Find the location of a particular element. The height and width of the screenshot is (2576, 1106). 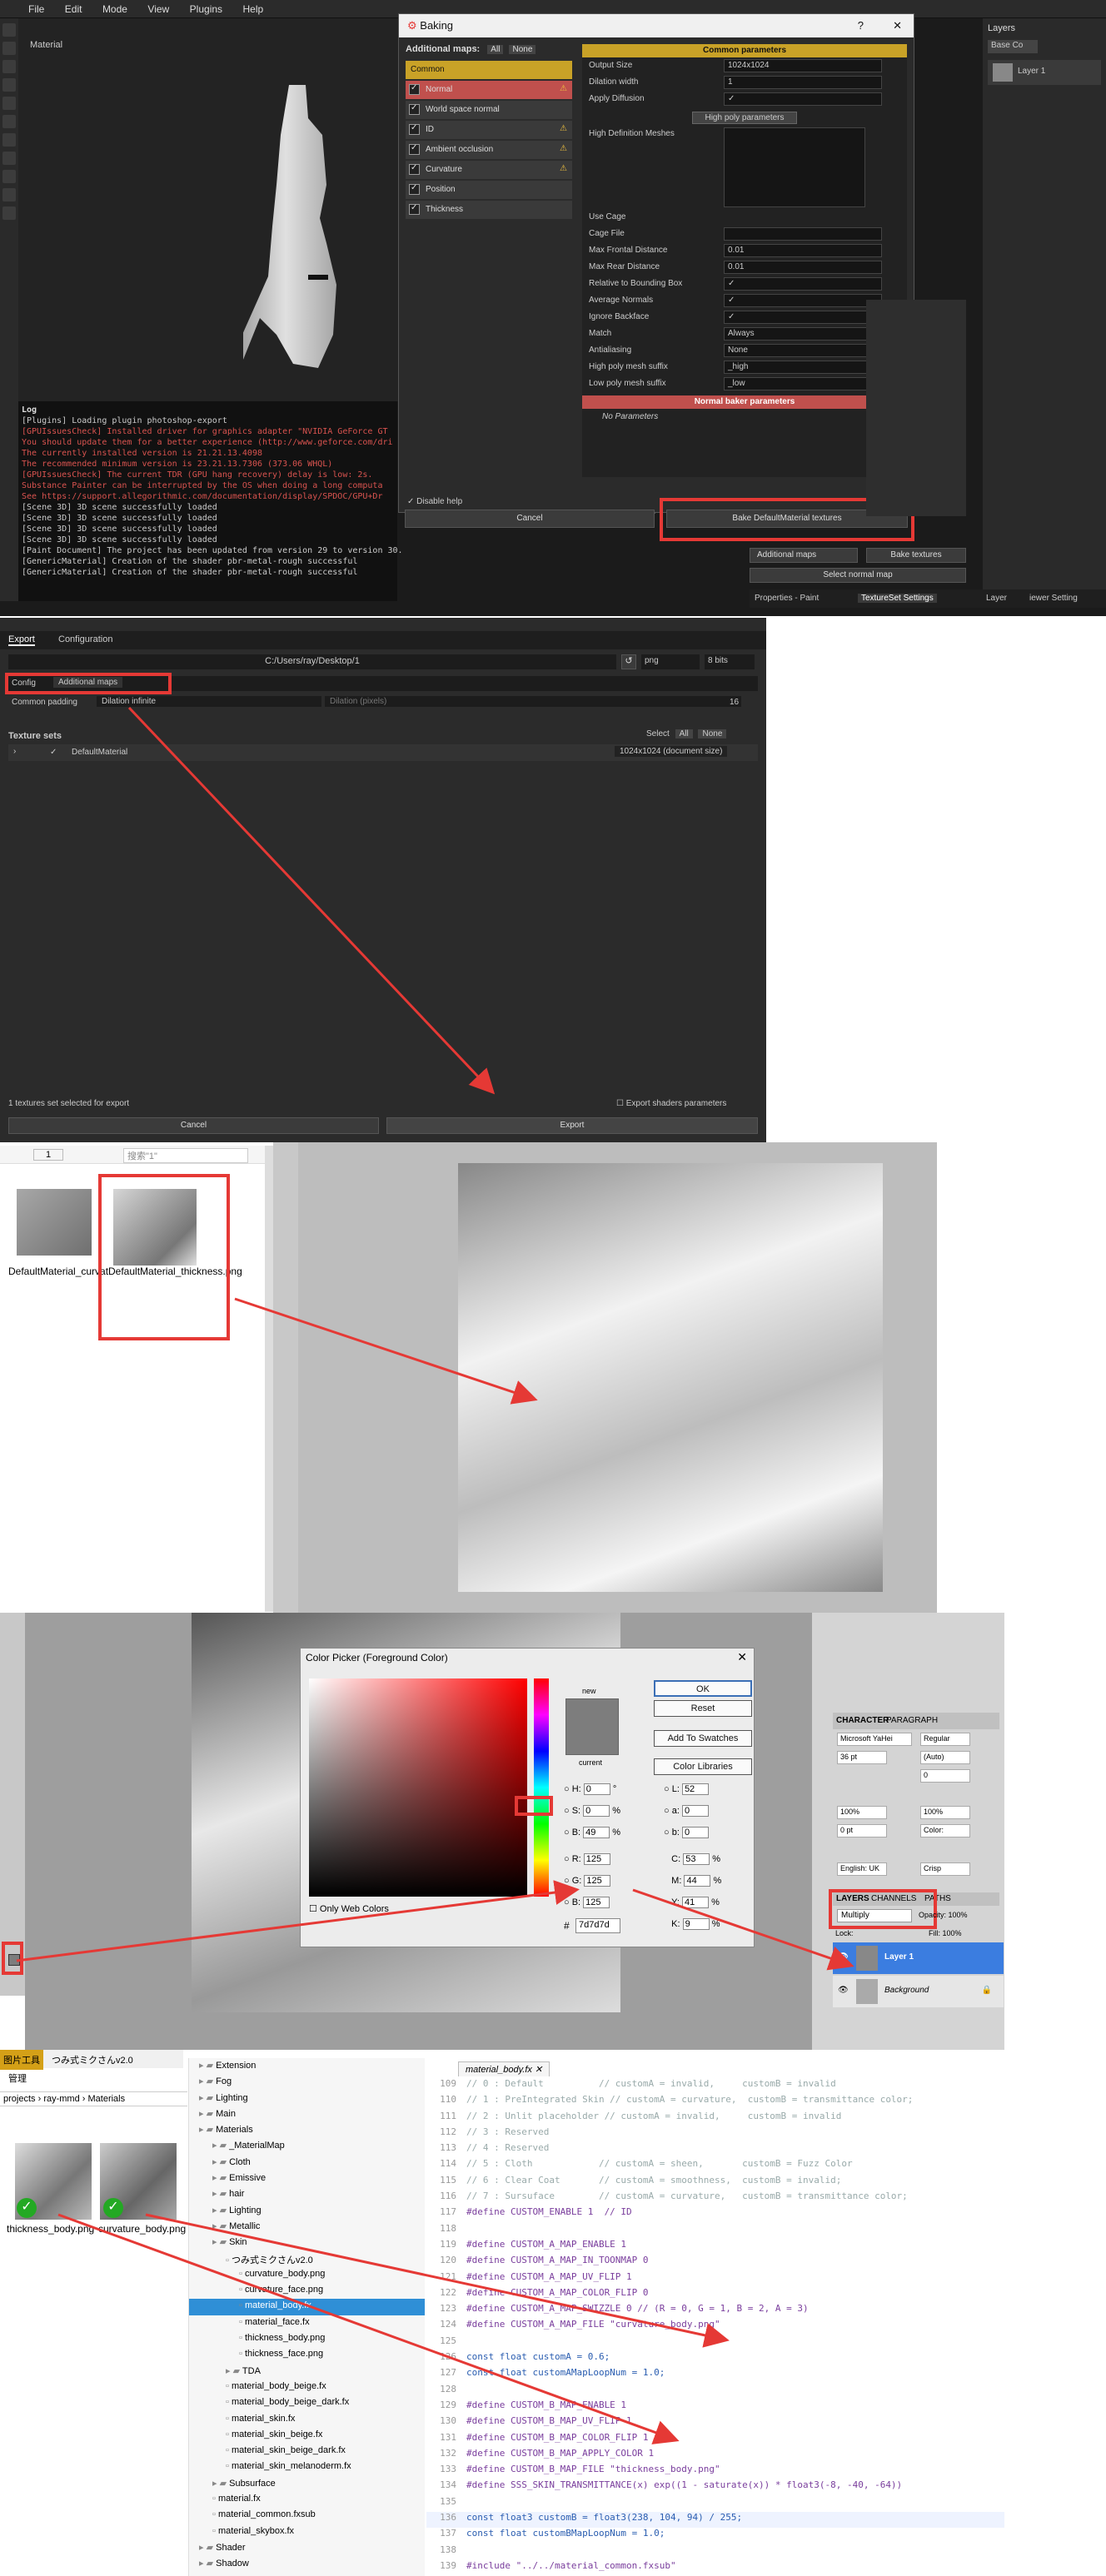

tree-item: ▸ ▰ Shader is located at coordinates (307, 2548).